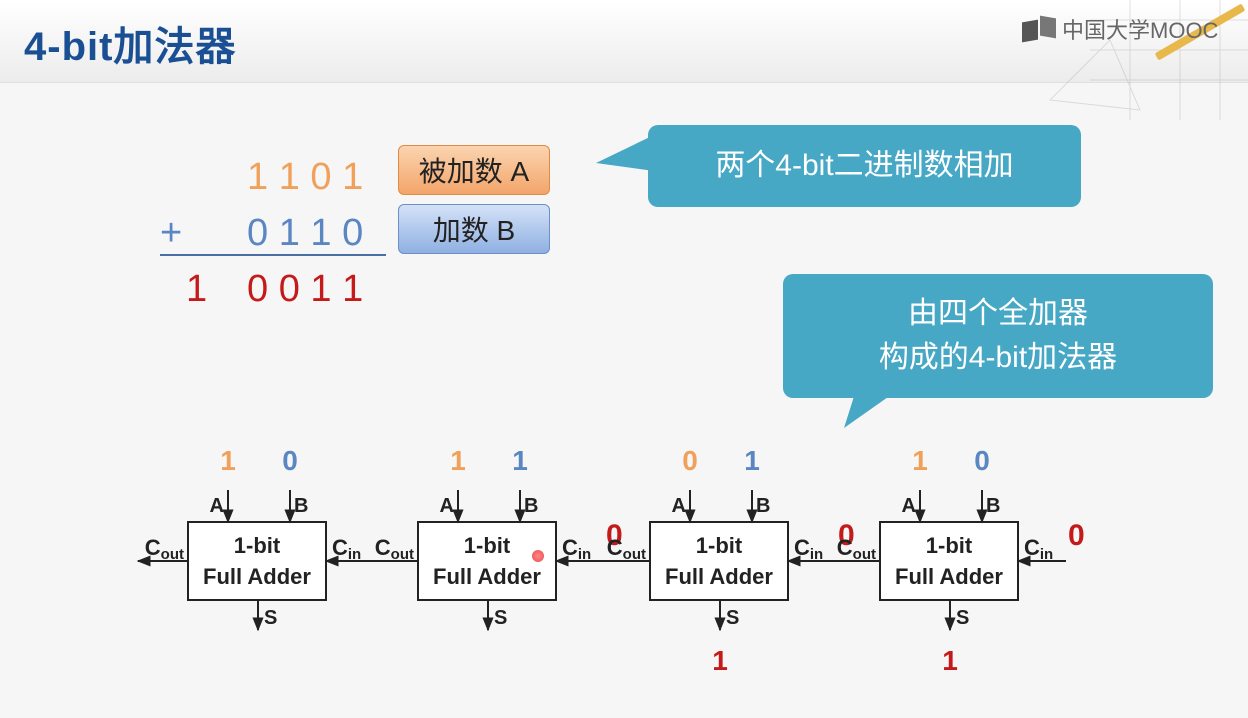 Image resolution: width=1248 pixels, height=718 pixels. What do you see at coordinates (690, 460) in the screenshot?
I see `input-a-value: 0` at bounding box center [690, 460].